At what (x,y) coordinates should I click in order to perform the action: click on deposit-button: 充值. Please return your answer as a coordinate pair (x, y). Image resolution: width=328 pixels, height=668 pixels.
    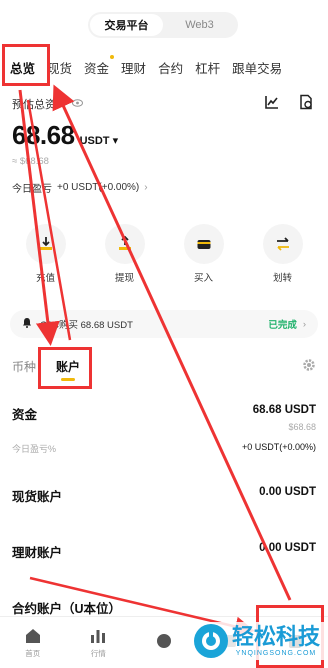
    Looking at the image, I should click on (46, 254).